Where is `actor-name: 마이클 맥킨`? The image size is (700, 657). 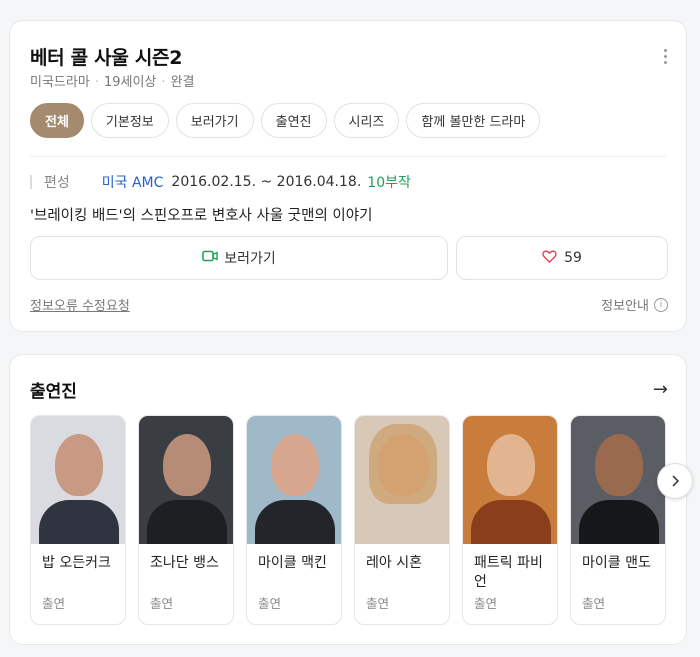 actor-name: 마이클 맥킨 is located at coordinates (292, 563).